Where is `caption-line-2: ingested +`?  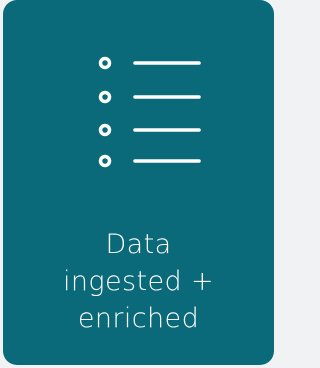
caption-line-2: ingested + is located at coordinates (138, 281).